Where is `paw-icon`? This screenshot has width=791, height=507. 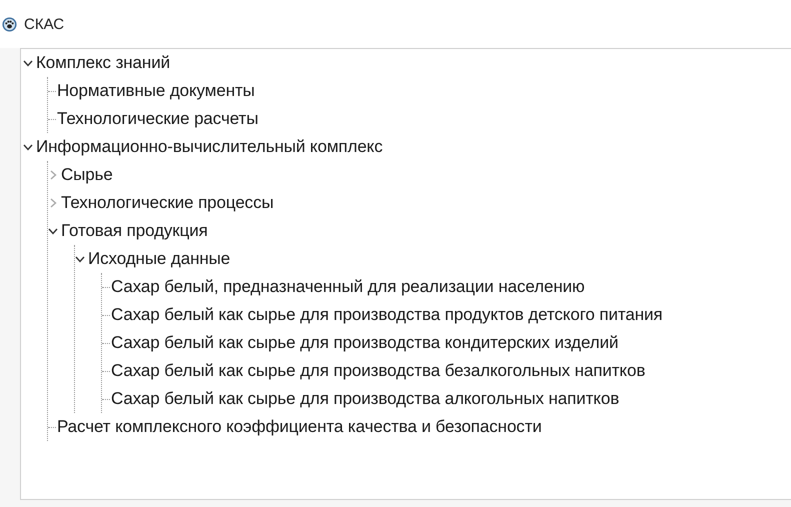
paw-icon is located at coordinates (9, 24).